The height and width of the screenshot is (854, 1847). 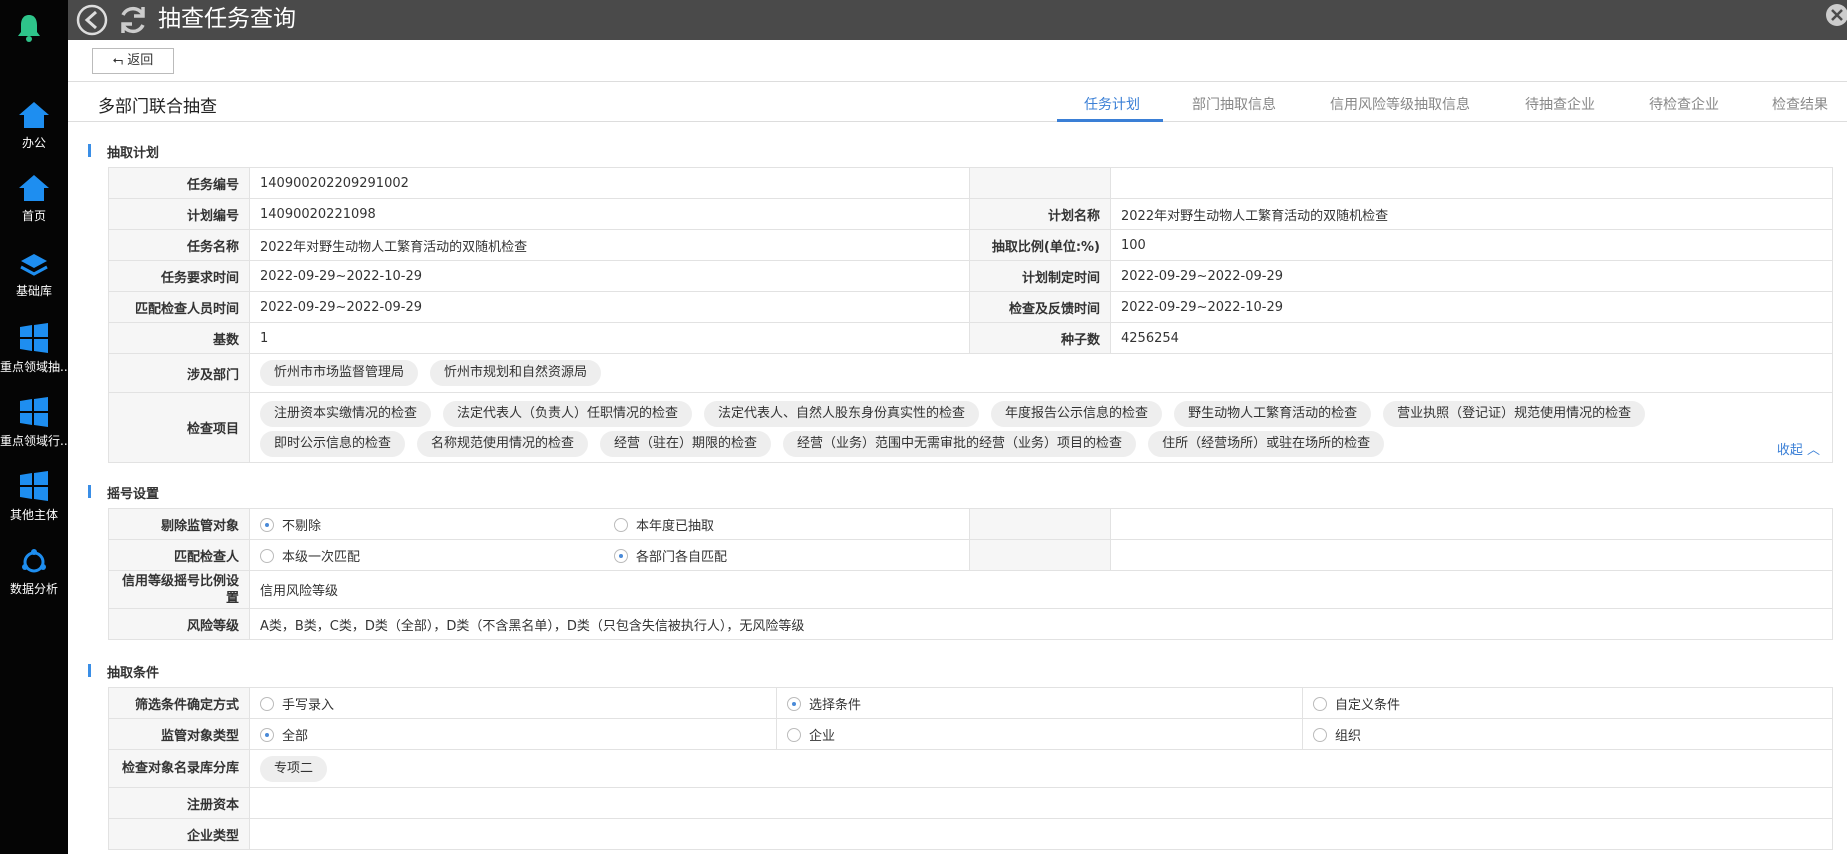 What do you see at coordinates (437, 555) in the screenshot?
I see `radio-option: 本级一次匹配` at bounding box center [437, 555].